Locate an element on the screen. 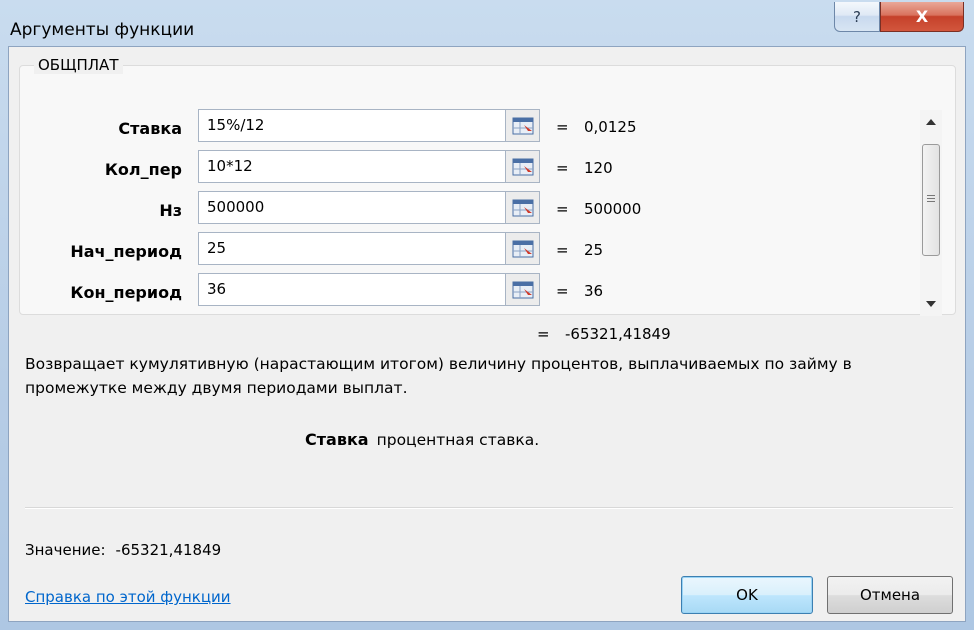 The image size is (974, 630). arg-label-start-period: Нач_период is located at coordinates (126, 251).